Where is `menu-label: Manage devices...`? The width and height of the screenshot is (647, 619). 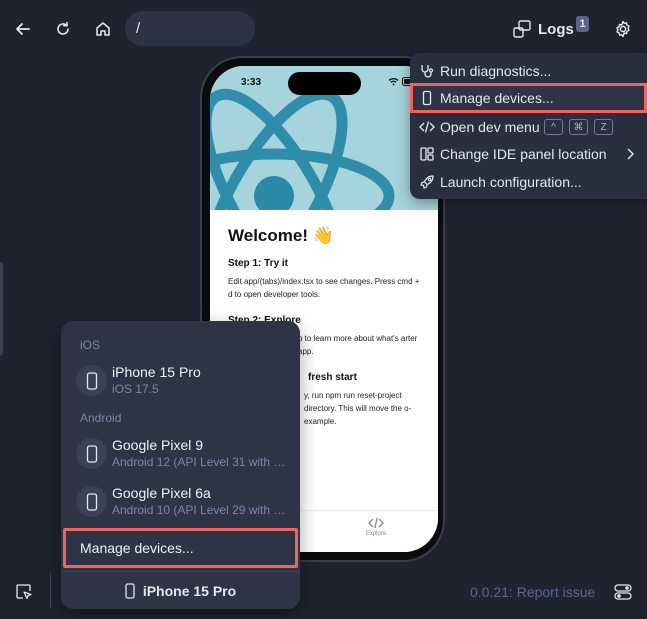 menu-label: Manage devices... is located at coordinates (497, 98).